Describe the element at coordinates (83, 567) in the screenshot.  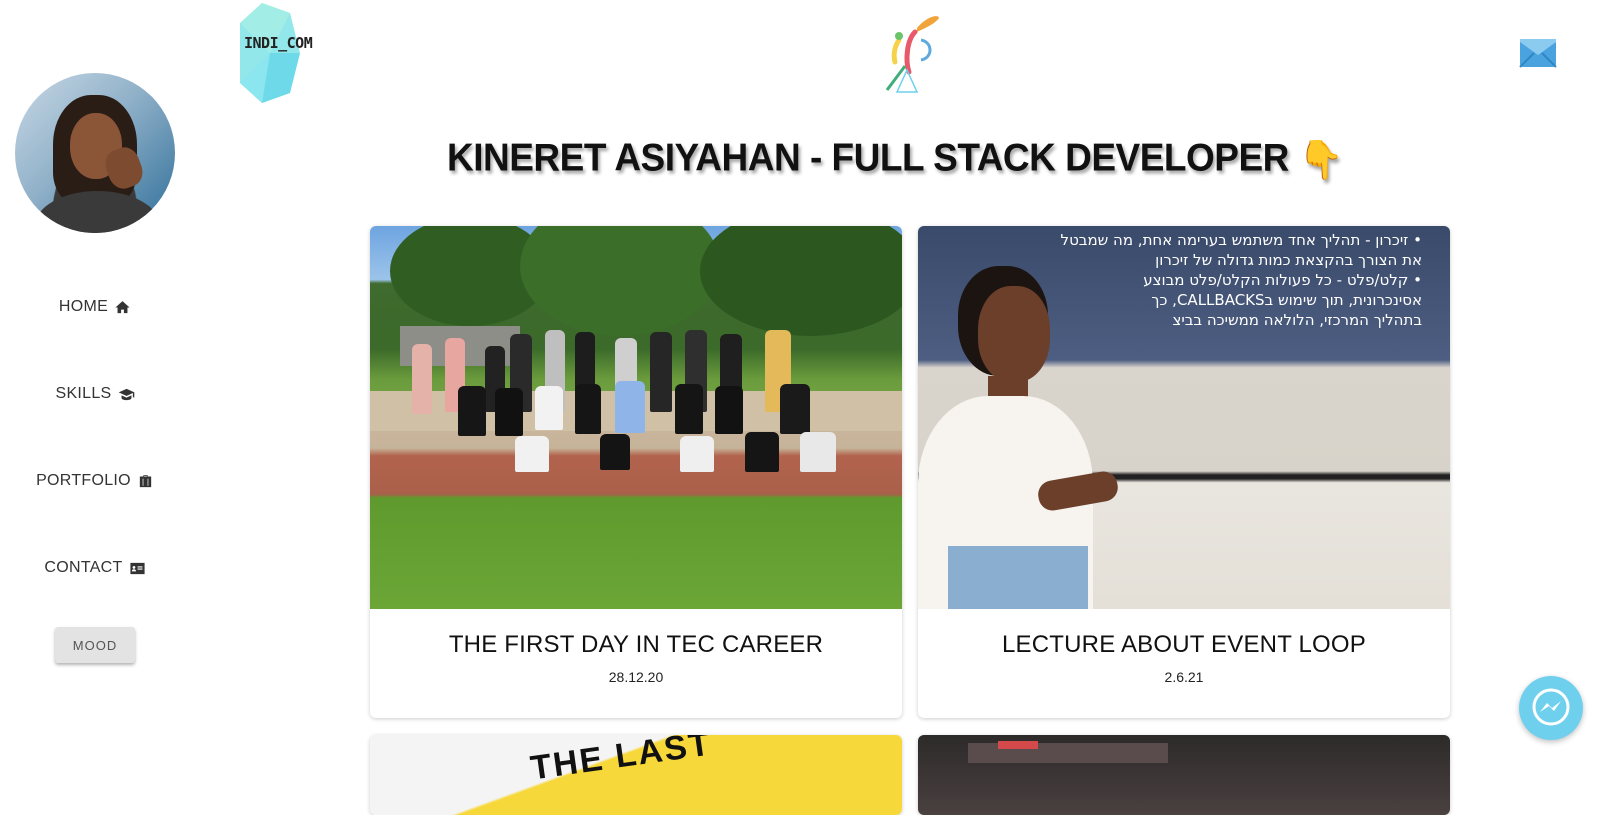
I see `sidebar-item-label: CONTACT` at that location.